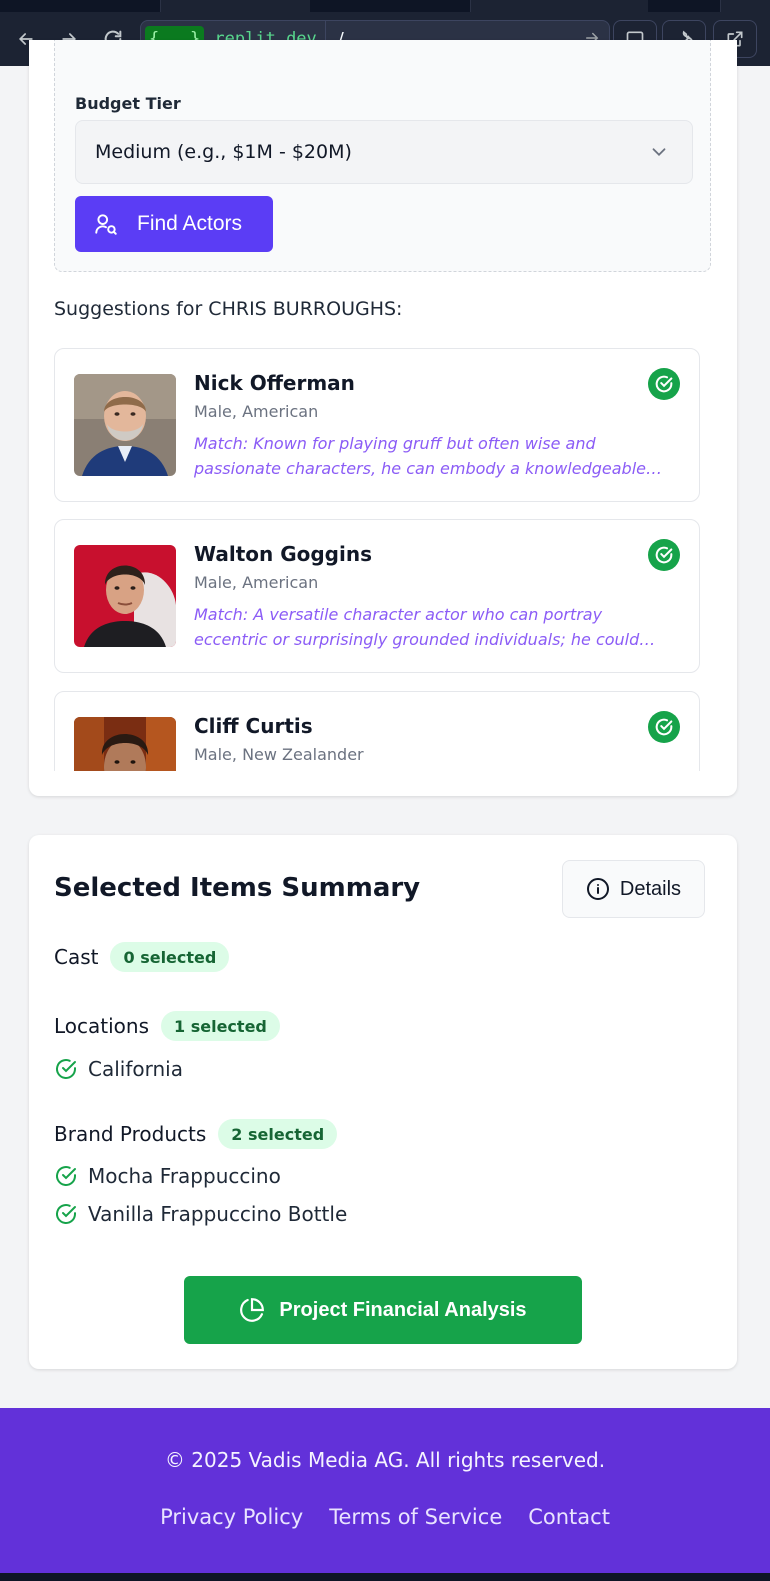 The image size is (770, 1581). Describe the element at coordinates (385, 1577) in the screenshot. I see `window-bottom-edge` at that location.